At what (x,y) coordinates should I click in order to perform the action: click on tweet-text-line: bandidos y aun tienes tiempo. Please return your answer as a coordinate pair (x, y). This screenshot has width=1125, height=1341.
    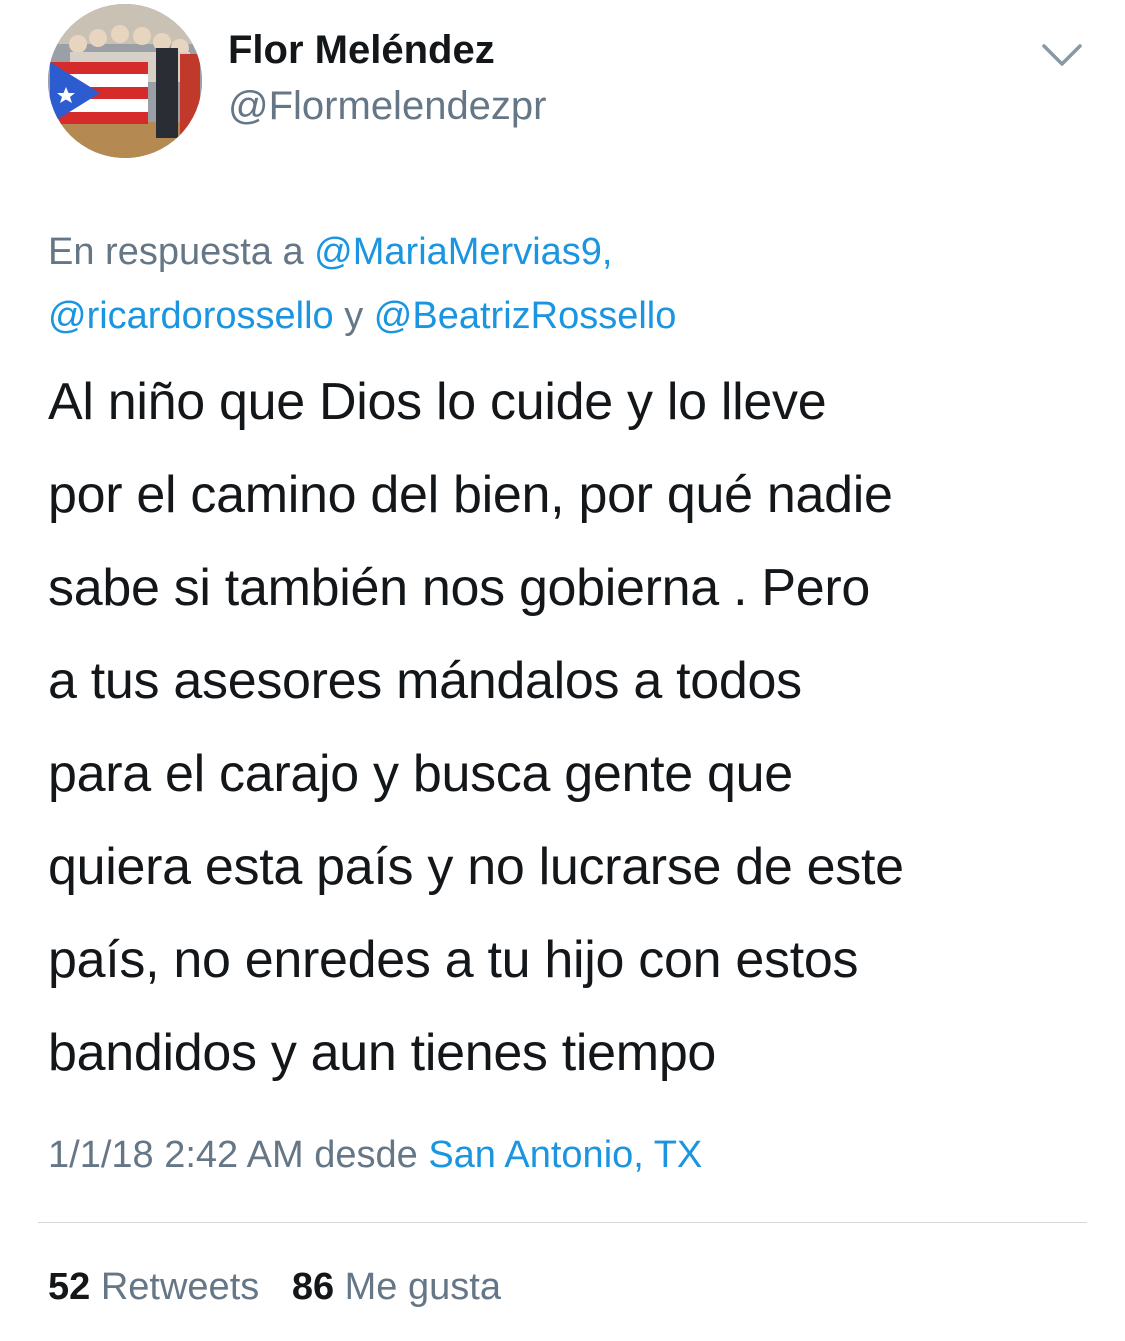
    Looking at the image, I should click on (382, 1053).